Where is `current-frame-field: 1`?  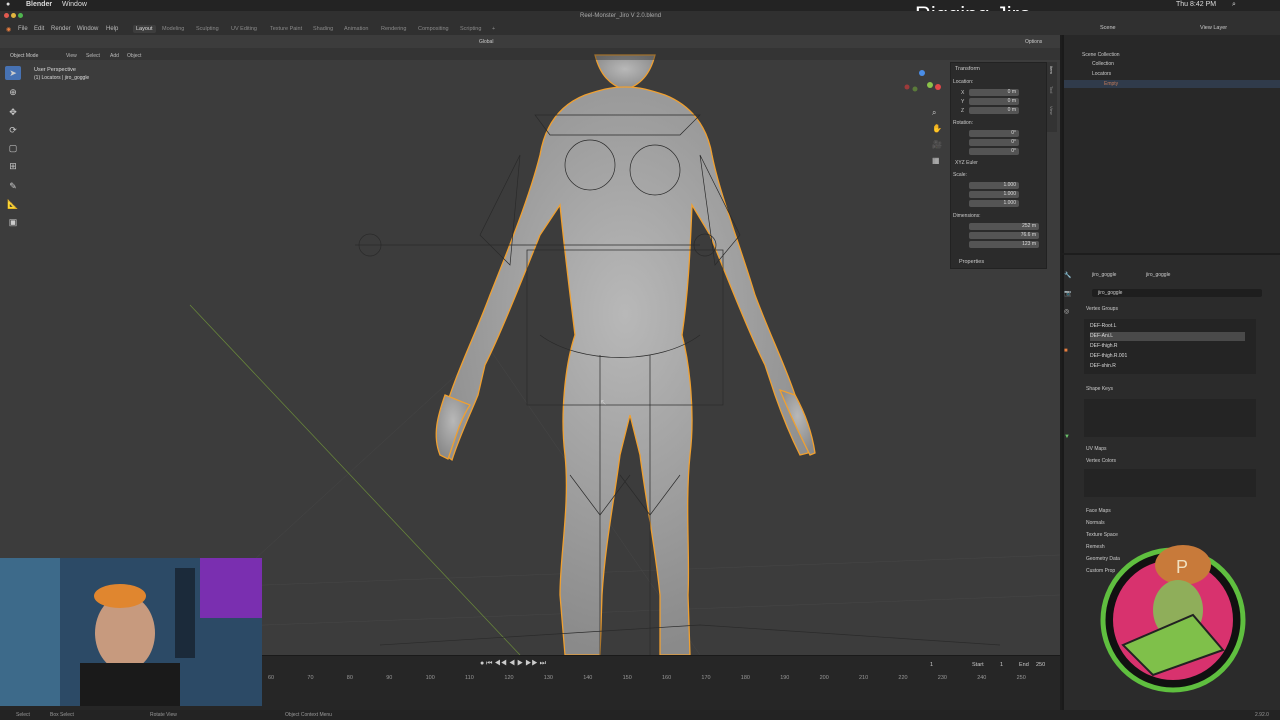
current-frame-field: 1 is located at coordinates (931, 665).